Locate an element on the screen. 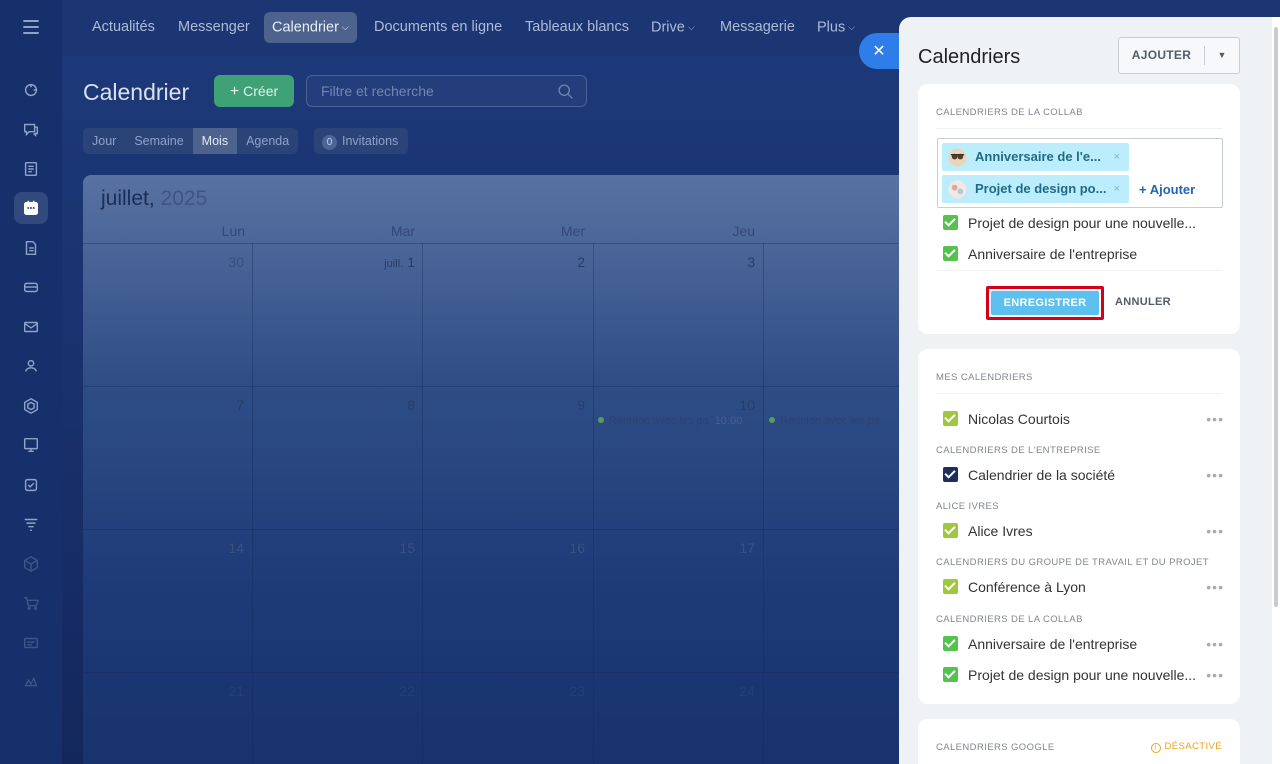  add-calendar-button: AJOUTER ▼ is located at coordinates (1179, 55).